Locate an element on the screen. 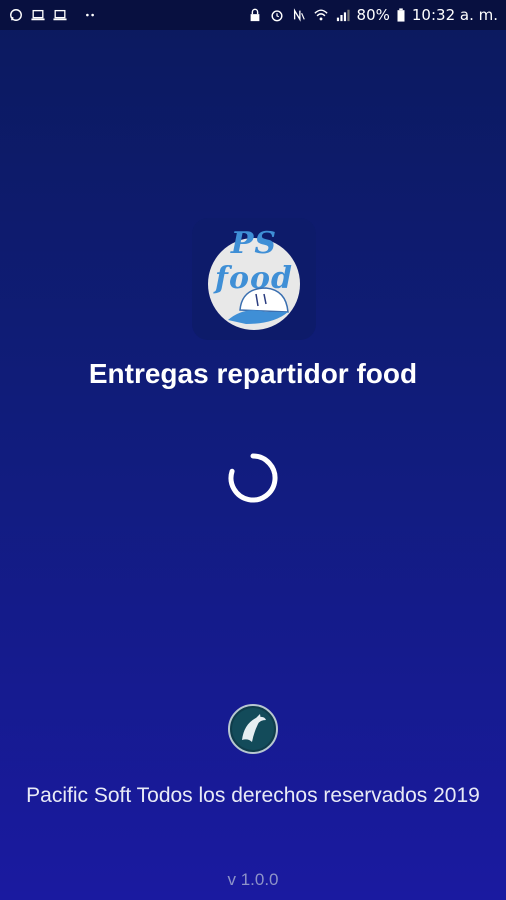  loading-spinner-icon is located at coordinates (253, 478).